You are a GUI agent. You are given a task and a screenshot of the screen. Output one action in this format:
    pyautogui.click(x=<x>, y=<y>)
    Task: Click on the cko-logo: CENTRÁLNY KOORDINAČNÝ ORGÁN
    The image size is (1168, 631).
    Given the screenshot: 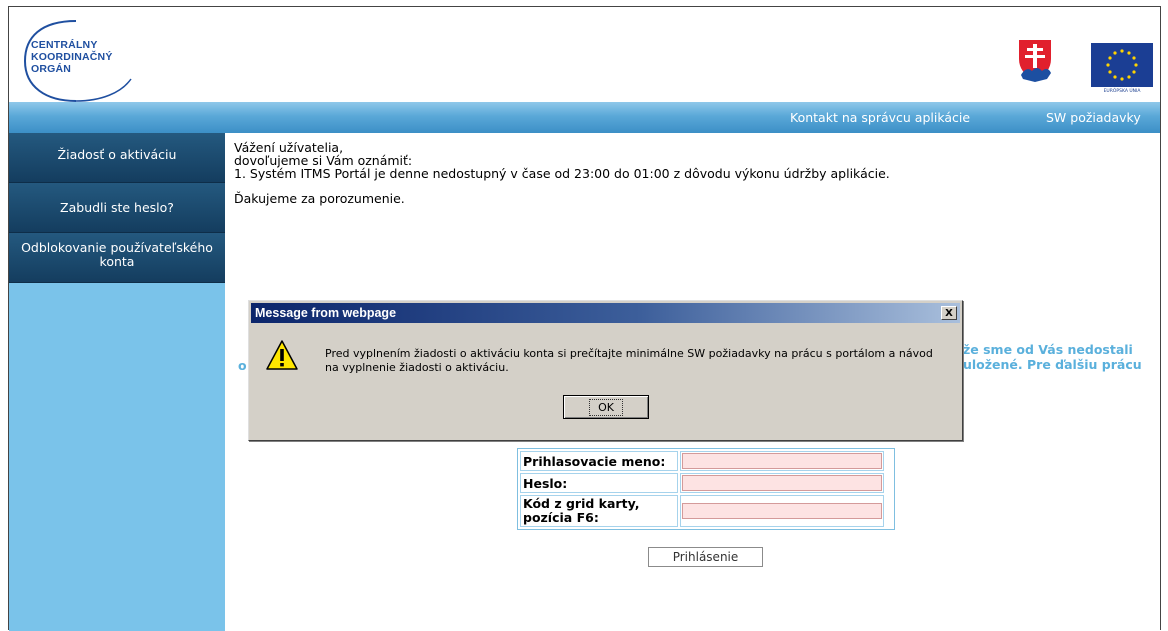 What is the action you would take?
    pyautogui.click(x=81, y=60)
    